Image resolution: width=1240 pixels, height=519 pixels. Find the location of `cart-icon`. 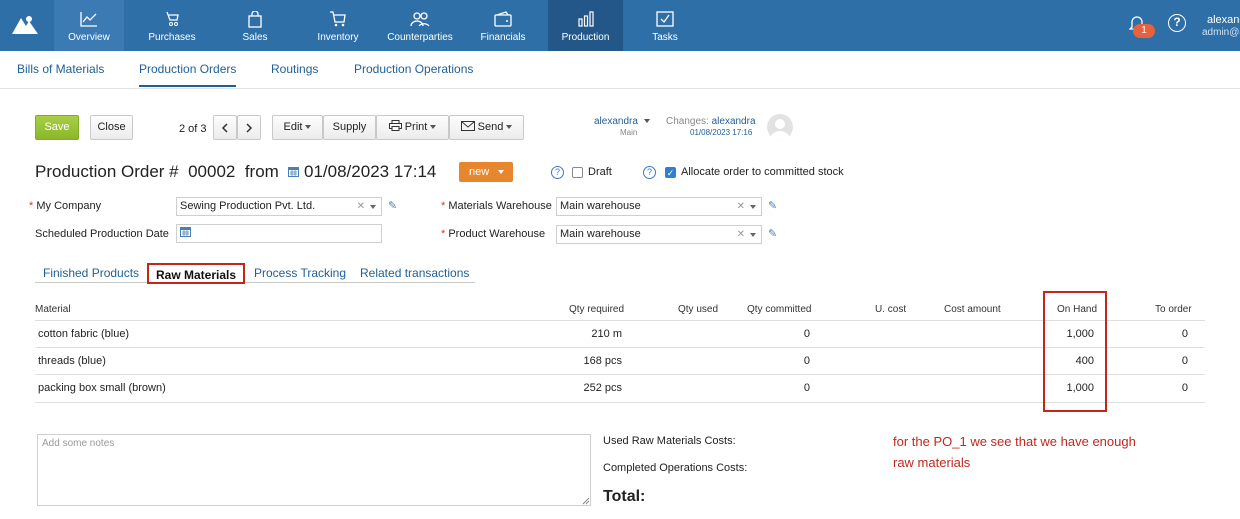

cart-icon is located at coordinates (338, 16).